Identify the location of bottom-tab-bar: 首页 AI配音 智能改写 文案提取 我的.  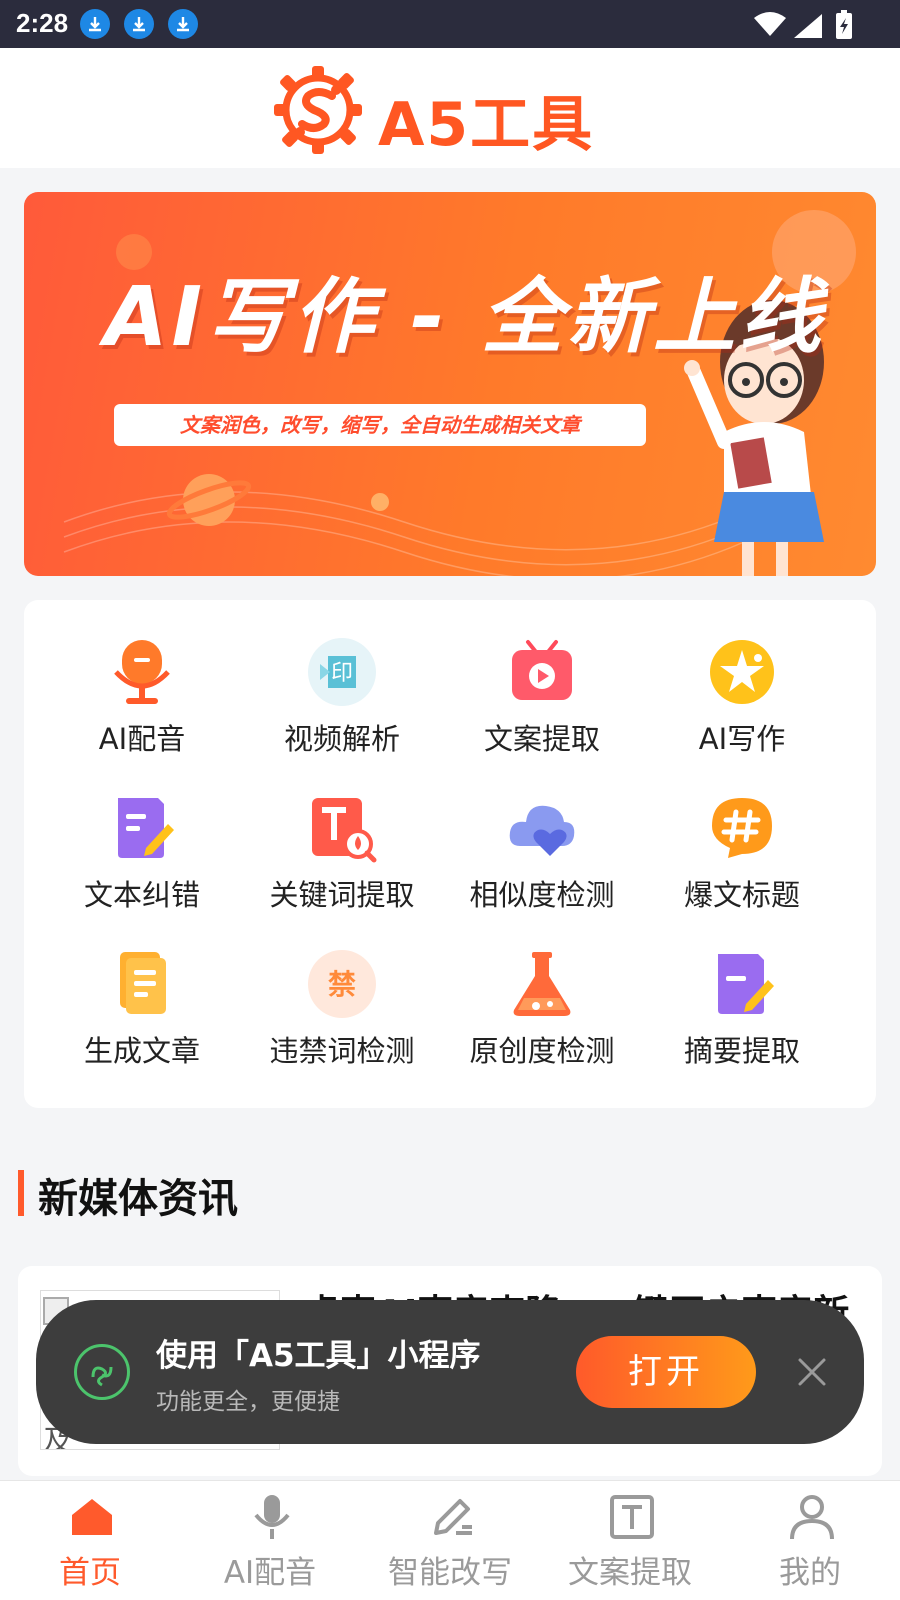
(450, 1540).